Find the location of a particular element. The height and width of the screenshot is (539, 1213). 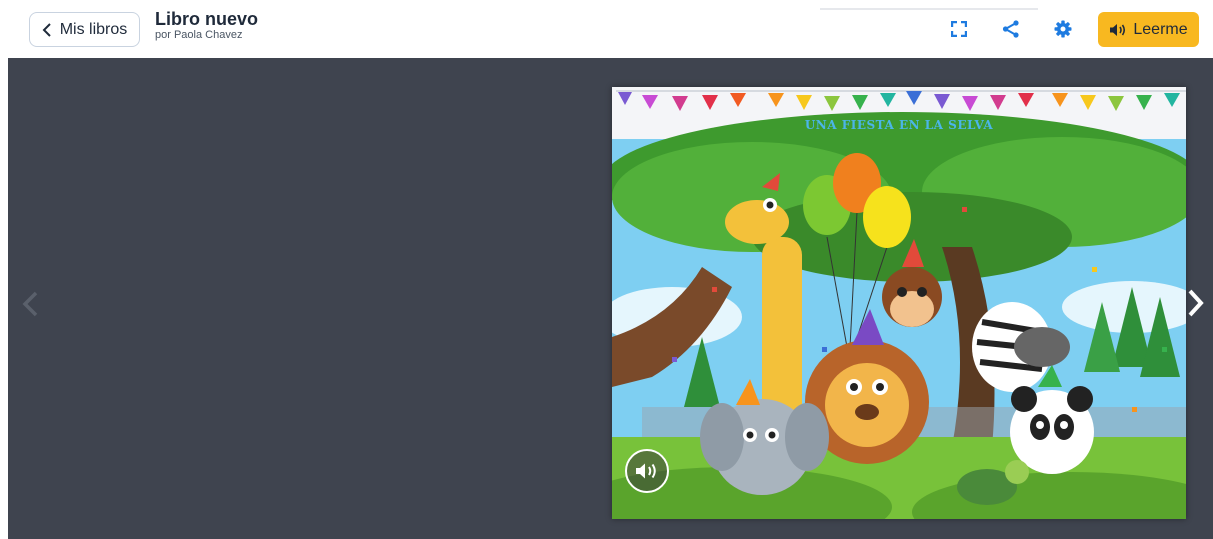

back-button-label: Mis libros is located at coordinates (93, 29).